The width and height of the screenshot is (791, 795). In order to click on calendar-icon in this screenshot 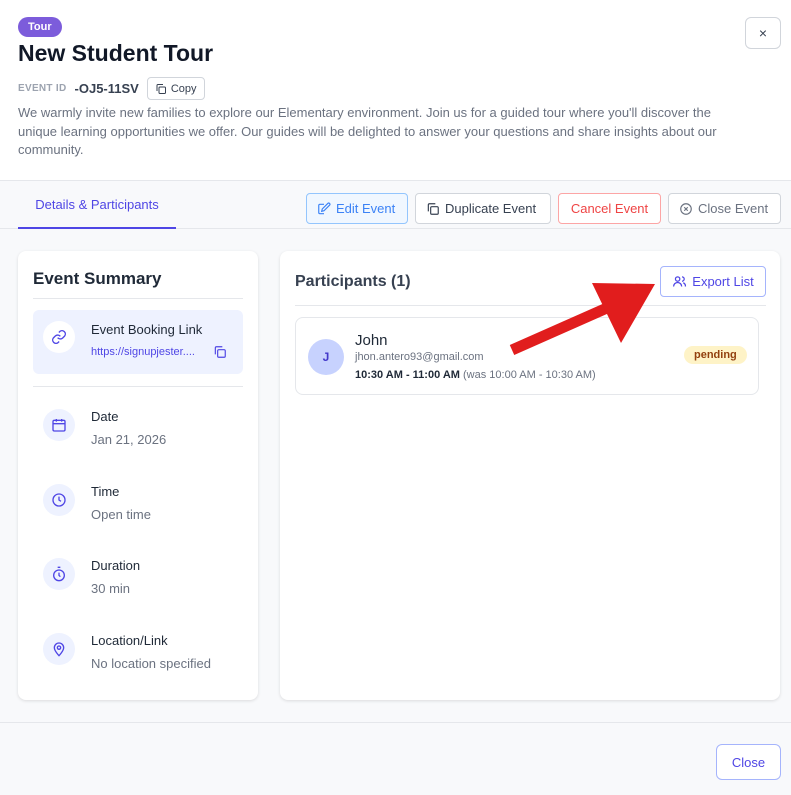, I will do `click(59, 425)`.